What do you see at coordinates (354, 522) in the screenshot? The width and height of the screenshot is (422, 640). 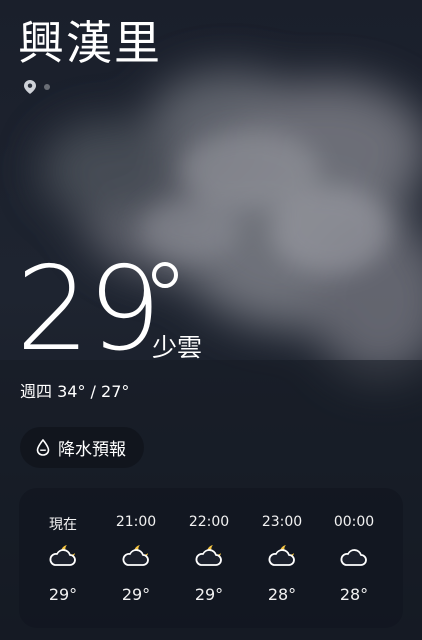 I see `hourly-time: 00:00` at bounding box center [354, 522].